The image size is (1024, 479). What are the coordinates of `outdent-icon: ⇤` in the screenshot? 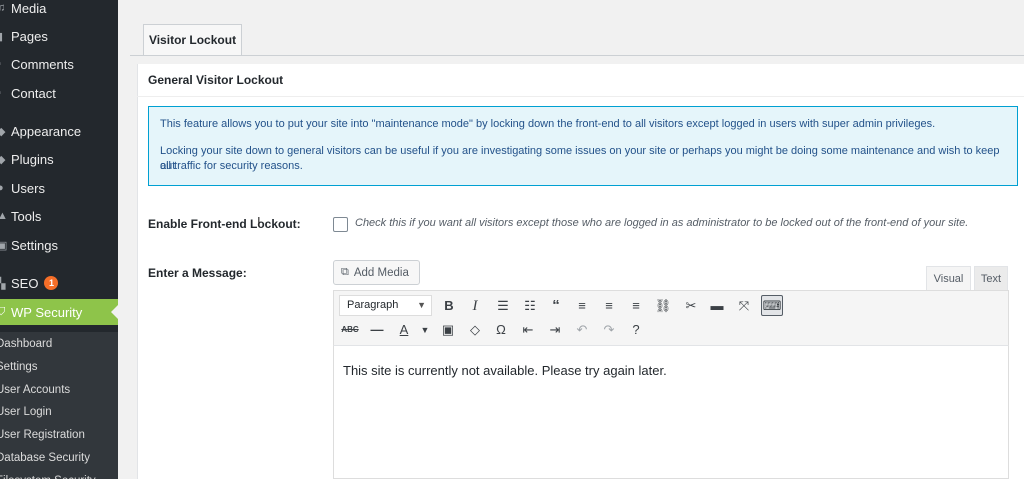 It's located at (528, 330).